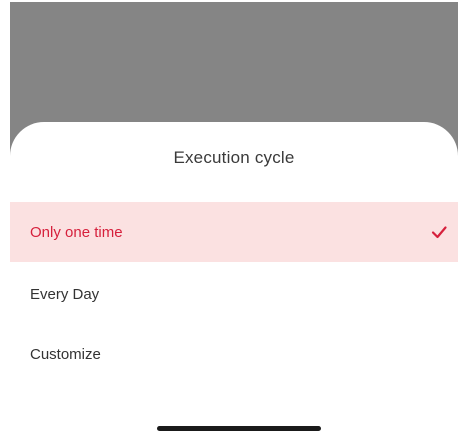  What do you see at coordinates (234, 232) in the screenshot?
I see `option-only-one-time: Only one time` at bounding box center [234, 232].